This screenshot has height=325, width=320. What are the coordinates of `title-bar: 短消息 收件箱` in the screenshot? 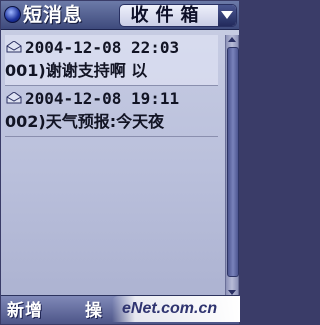 It's located at (120, 15).